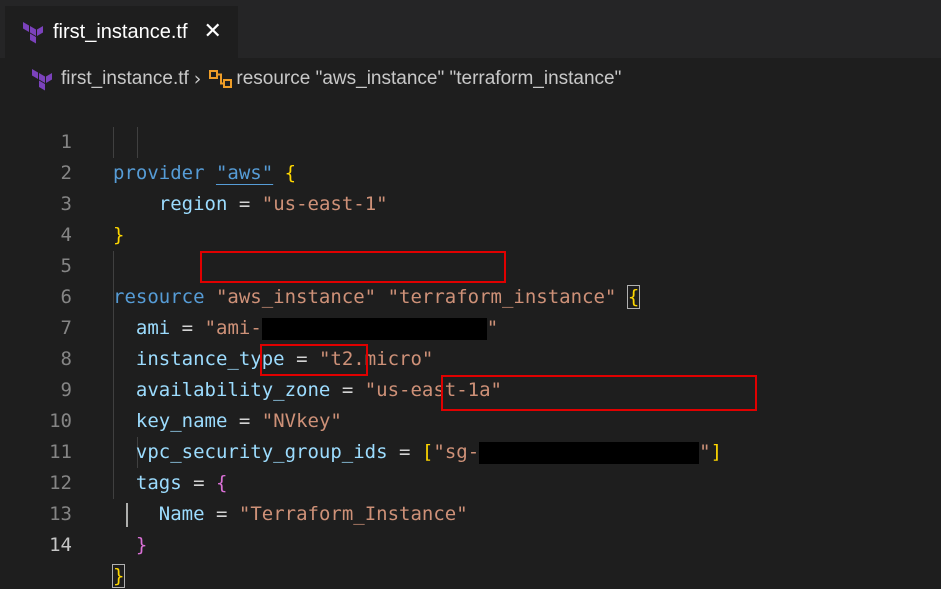 This screenshot has width=941, height=589. What do you see at coordinates (470, 326) in the screenshot?
I see `code-line: 7 instance_type = "t2.micro"` at bounding box center [470, 326].